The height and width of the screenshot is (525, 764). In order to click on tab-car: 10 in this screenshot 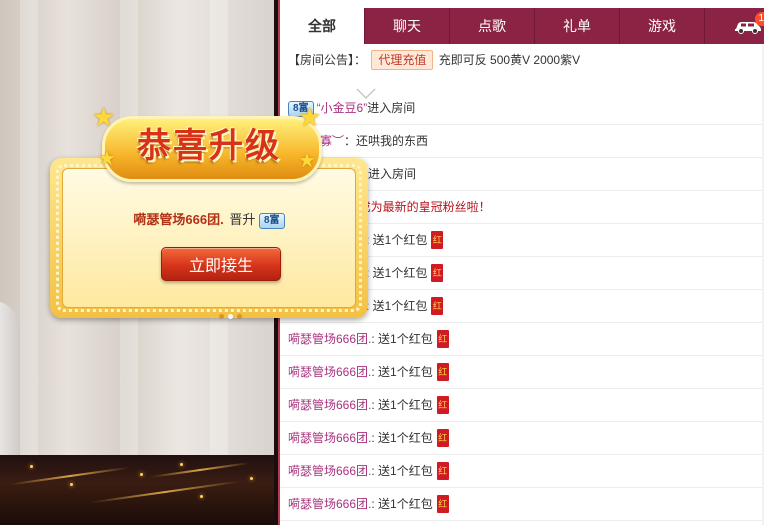, I will do `click(734, 26)`.